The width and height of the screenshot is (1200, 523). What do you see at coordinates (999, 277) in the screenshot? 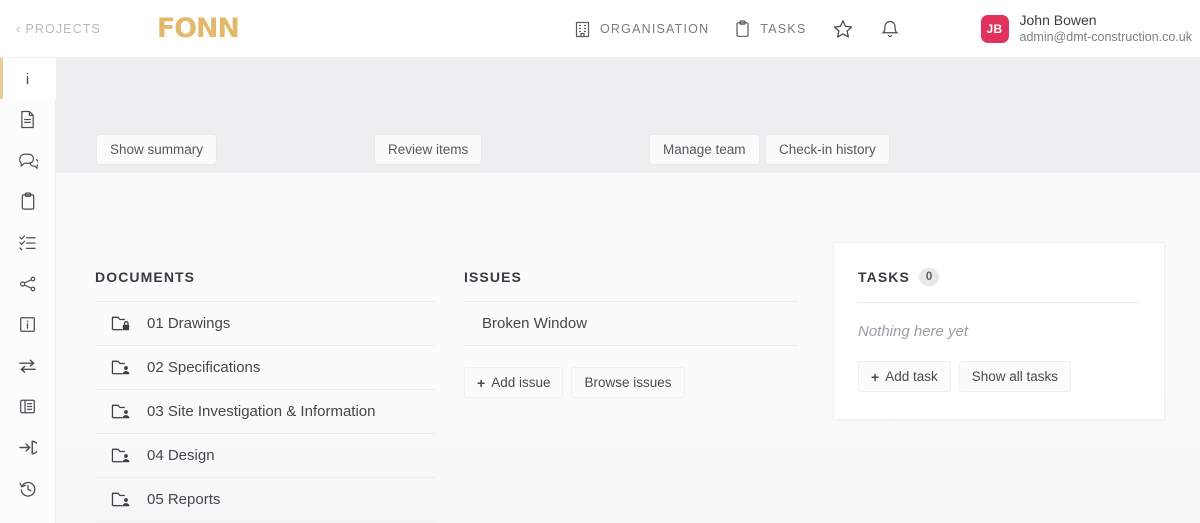
I see `tasks-header: TASKS 0` at bounding box center [999, 277].